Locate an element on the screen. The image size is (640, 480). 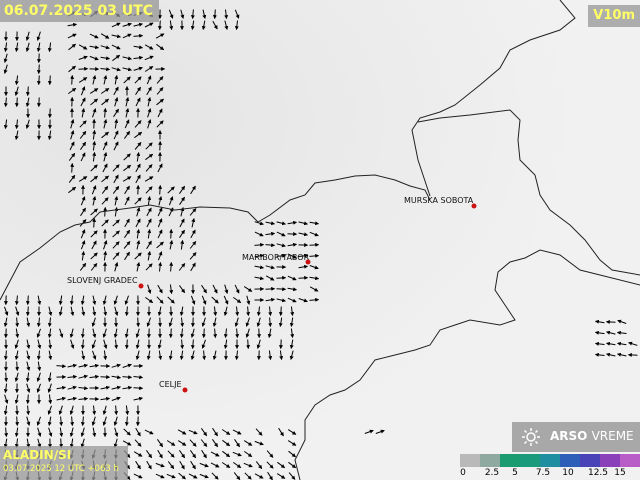
legend-tick-label: 10 is located at coordinates (568, 473).